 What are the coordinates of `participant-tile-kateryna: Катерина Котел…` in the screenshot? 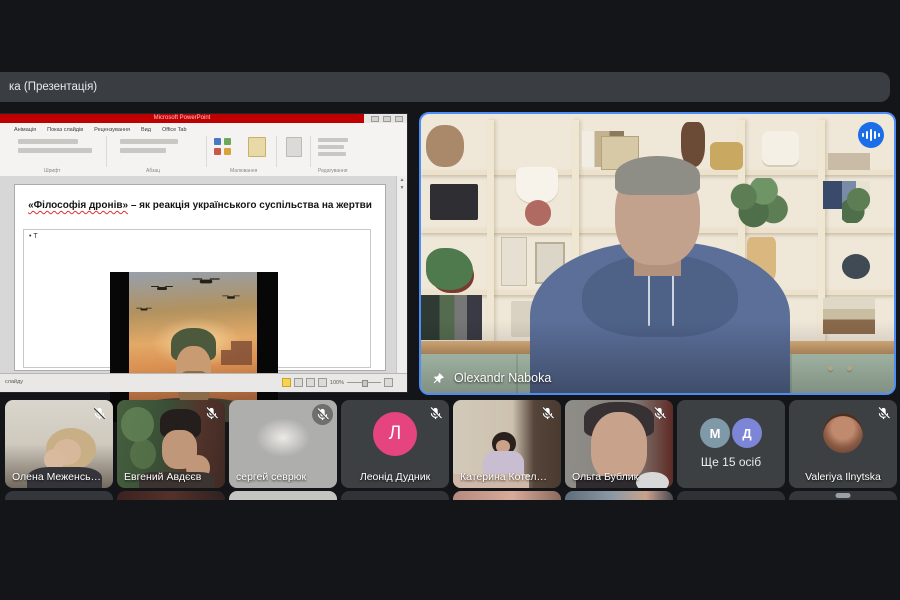 It's located at (507, 444).